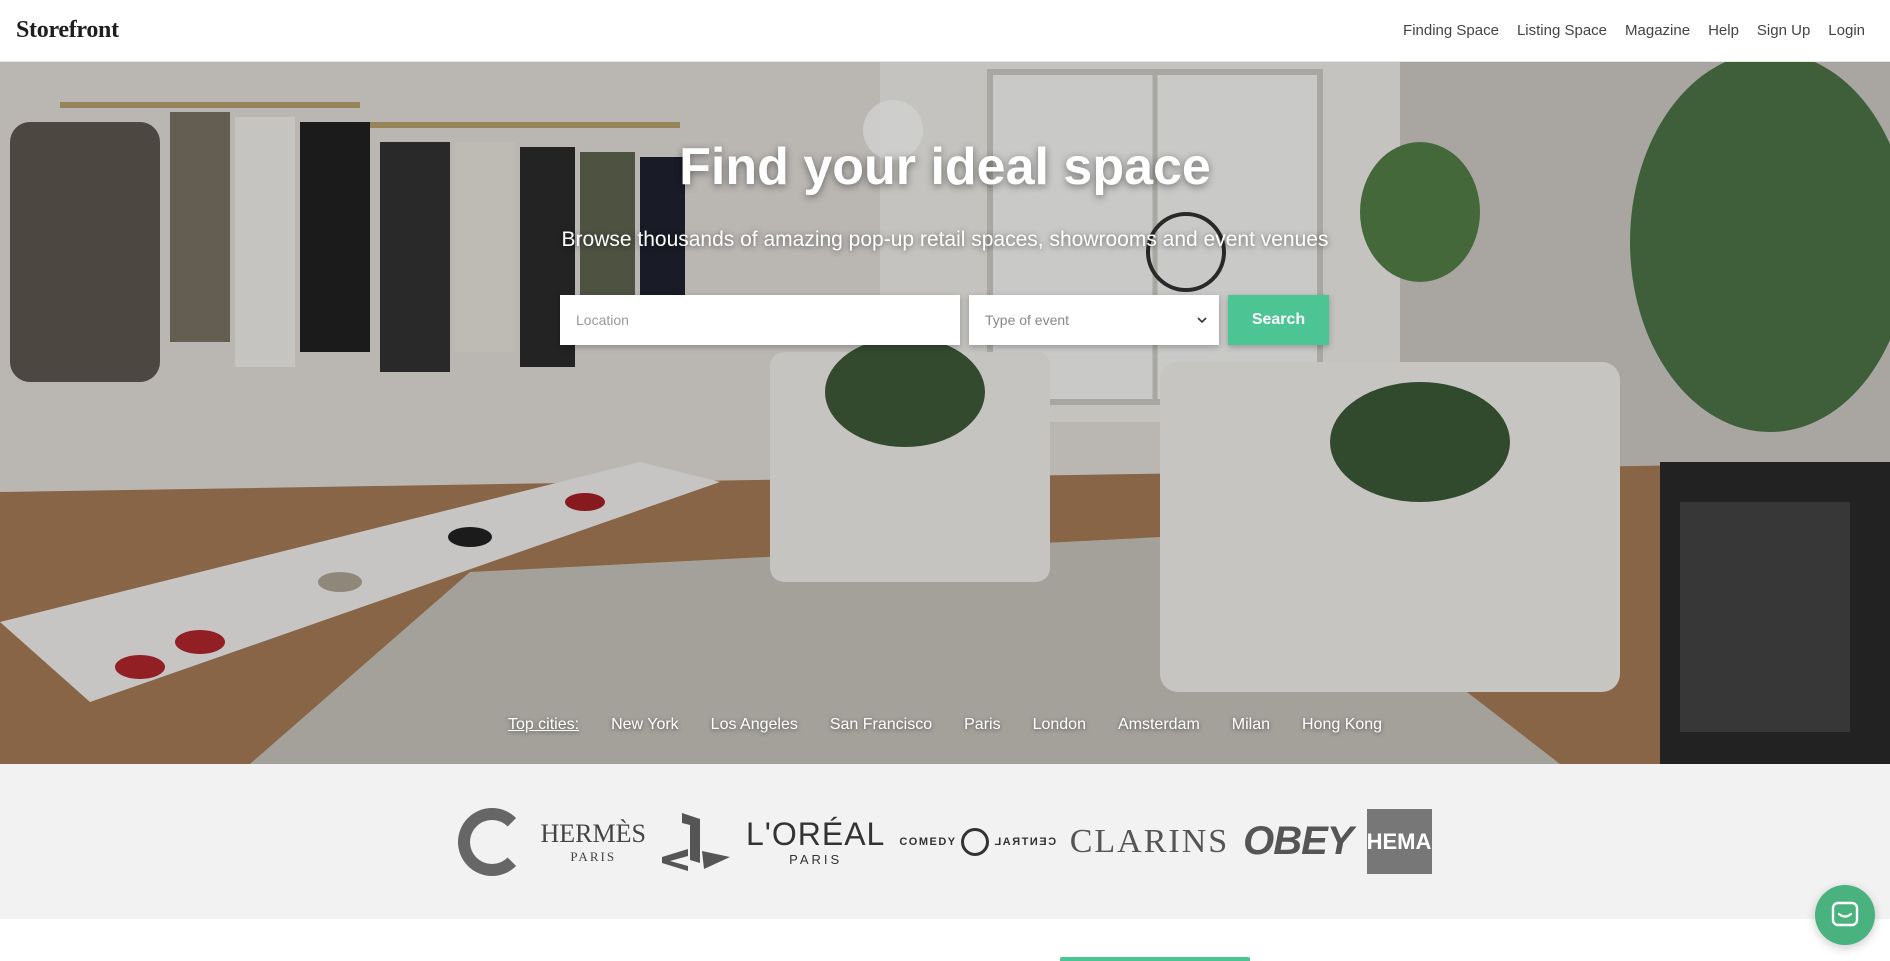  Describe the element at coordinates (1027, 320) in the screenshot. I see `event-type-value: Type of event` at that location.